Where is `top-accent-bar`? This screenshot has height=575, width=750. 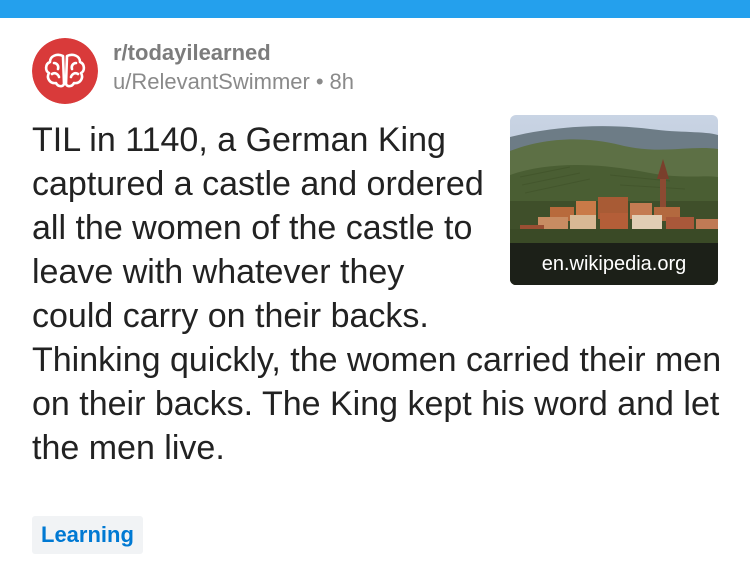
top-accent-bar is located at coordinates (375, 9).